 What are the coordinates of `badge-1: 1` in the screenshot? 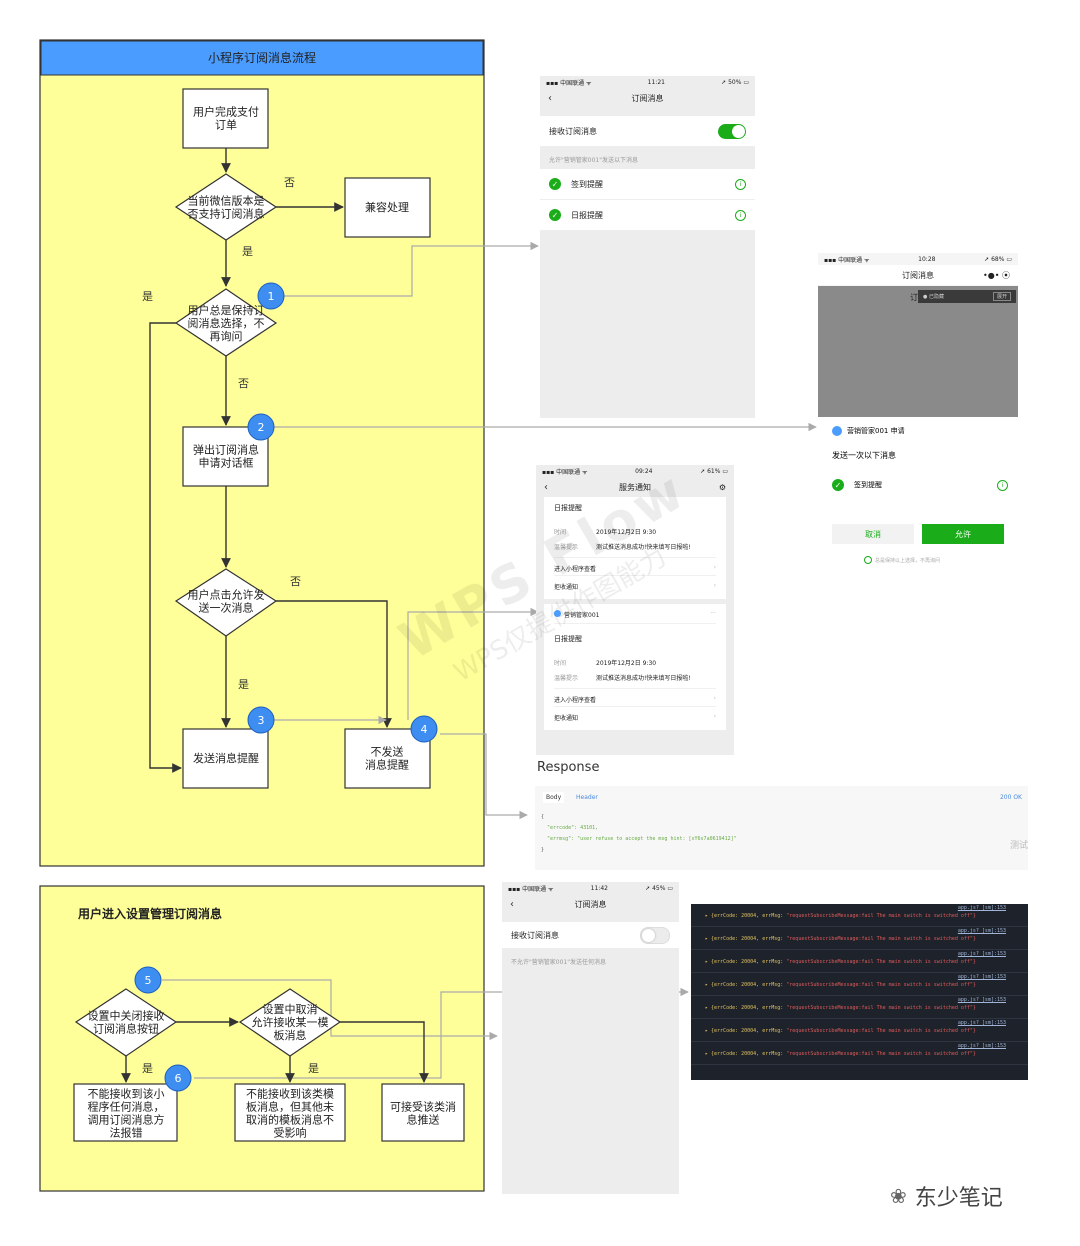 It's located at (271, 296).